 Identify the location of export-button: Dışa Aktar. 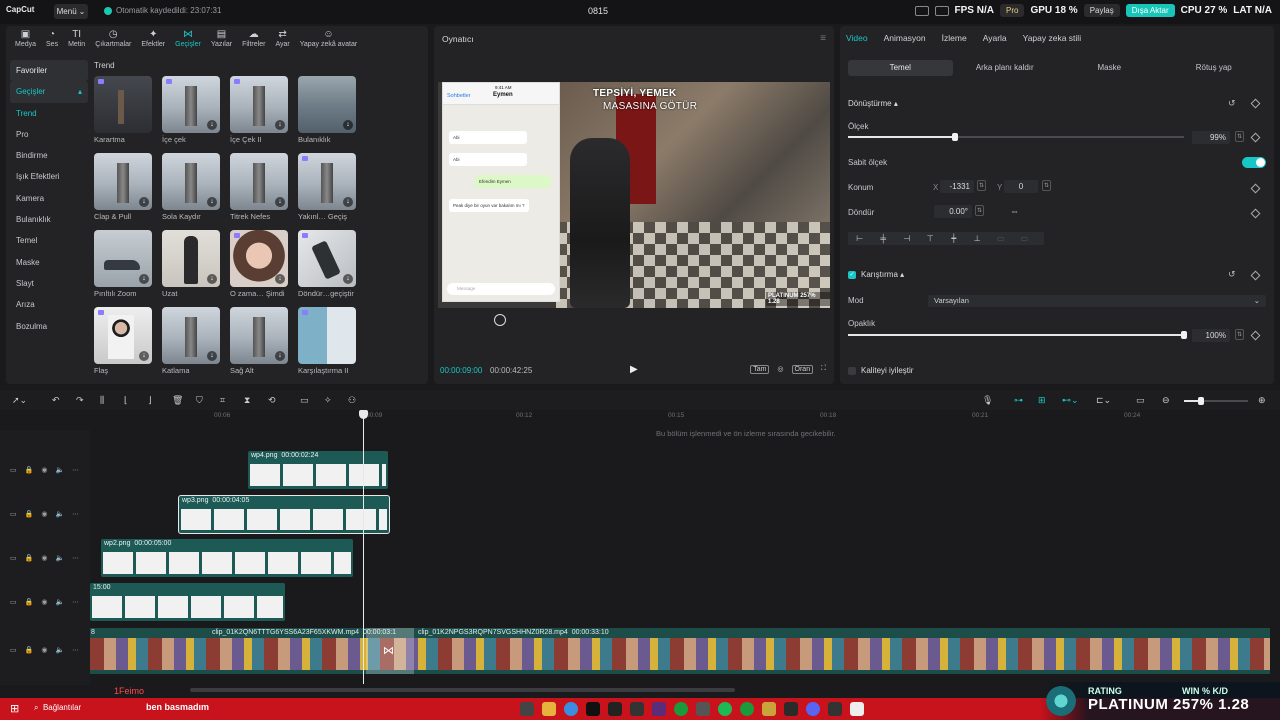
(1150, 10).